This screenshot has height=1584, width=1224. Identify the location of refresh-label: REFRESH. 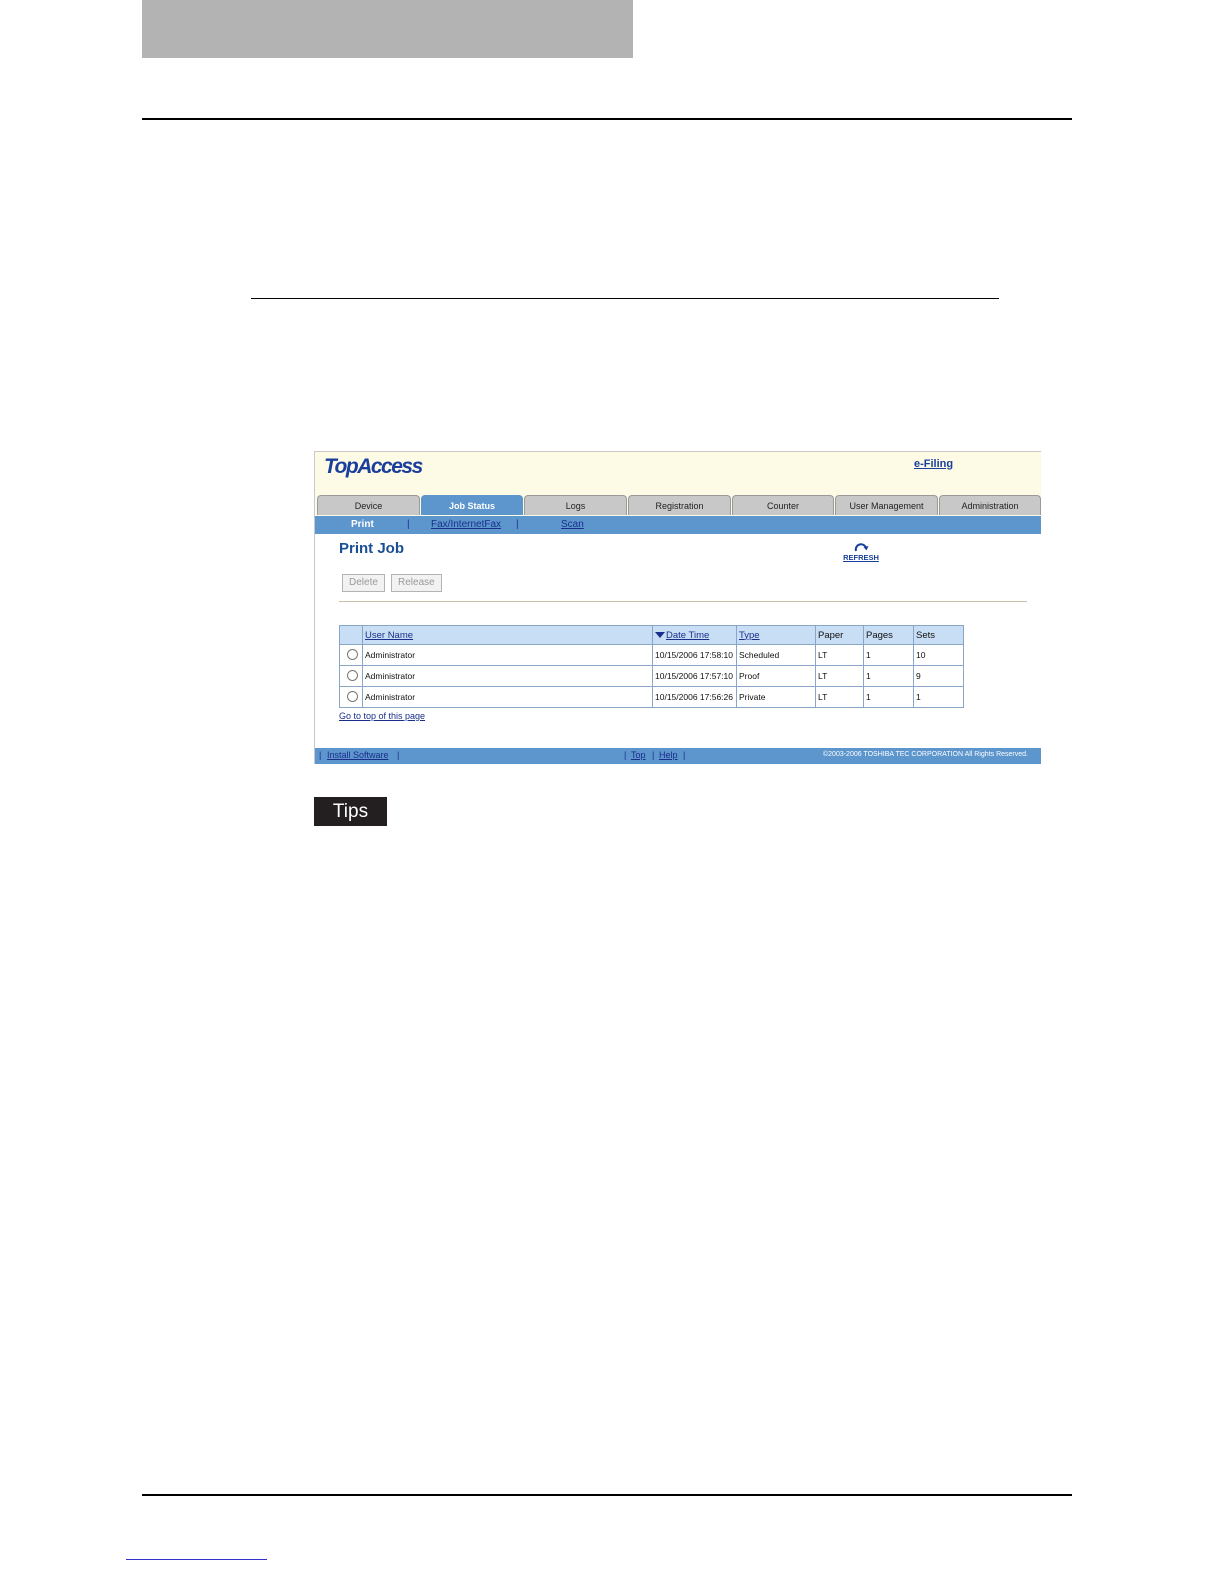
(861, 557).